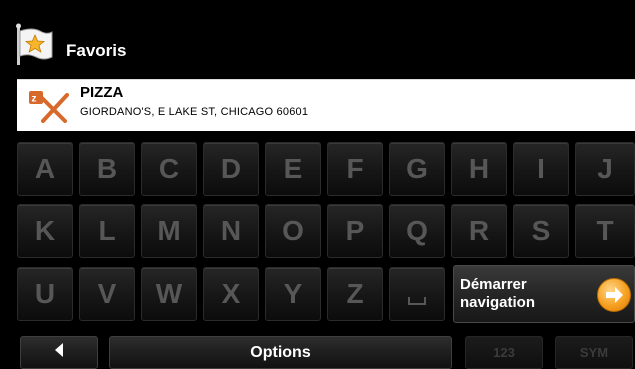 This screenshot has width=635, height=369. I want to click on key-g: G, so click(417, 169).